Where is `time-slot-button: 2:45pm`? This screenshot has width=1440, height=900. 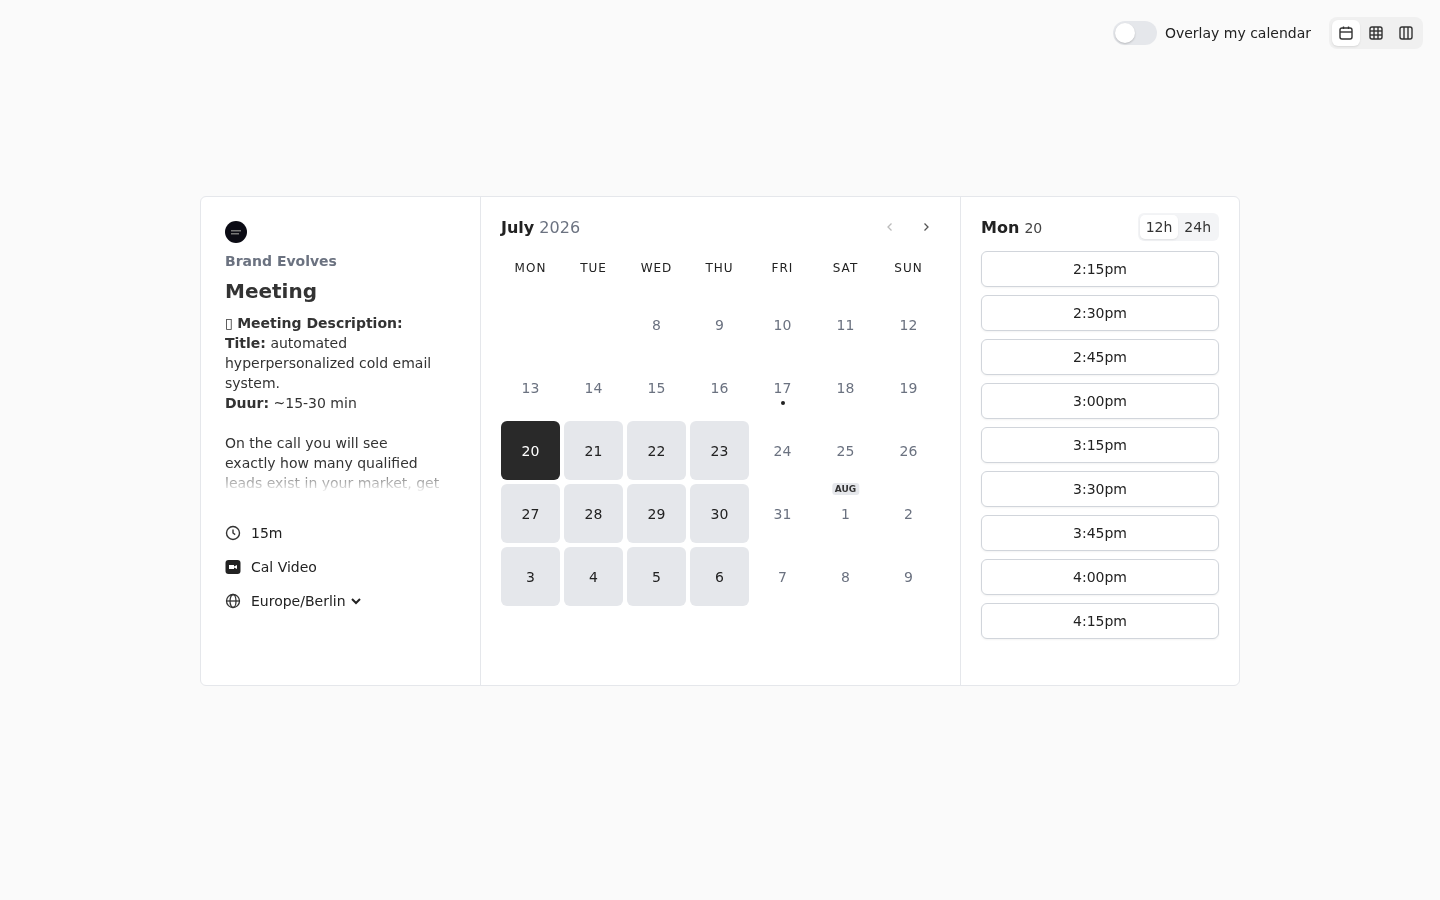 time-slot-button: 2:45pm is located at coordinates (1100, 357).